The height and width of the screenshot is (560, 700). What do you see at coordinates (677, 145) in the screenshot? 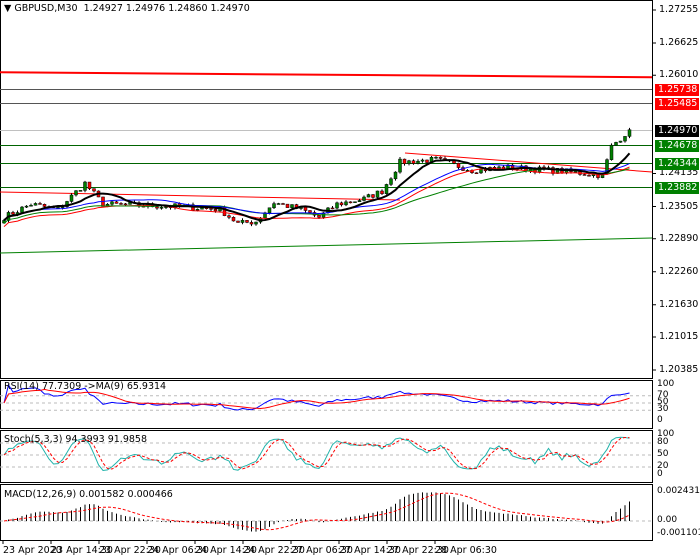
I see `price-level-tag: 1.24678` at bounding box center [677, 145].